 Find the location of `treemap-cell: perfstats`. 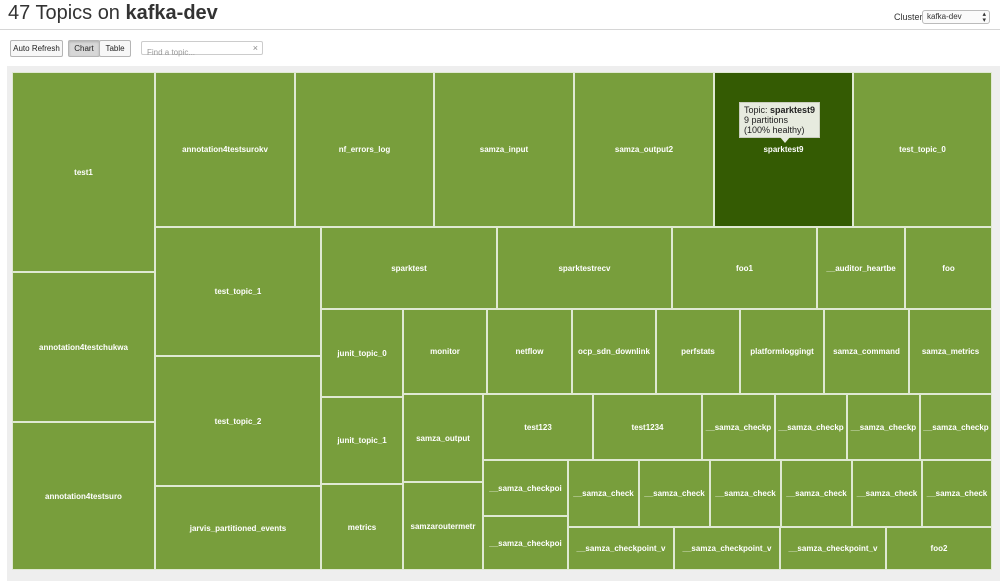

treemap-cell: perfstats is located at coordinates (698, 351).